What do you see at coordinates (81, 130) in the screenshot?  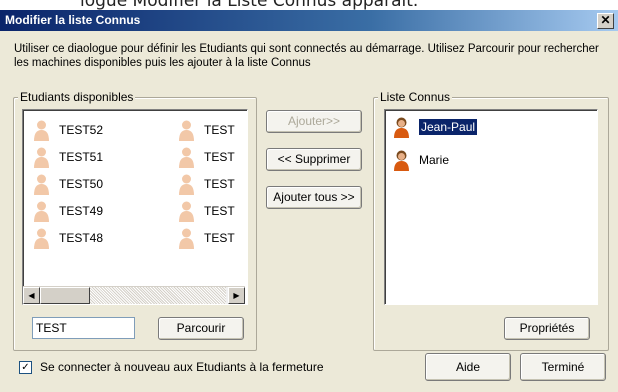 I see `student-name: TEST52` at bounding box center [81, 130].